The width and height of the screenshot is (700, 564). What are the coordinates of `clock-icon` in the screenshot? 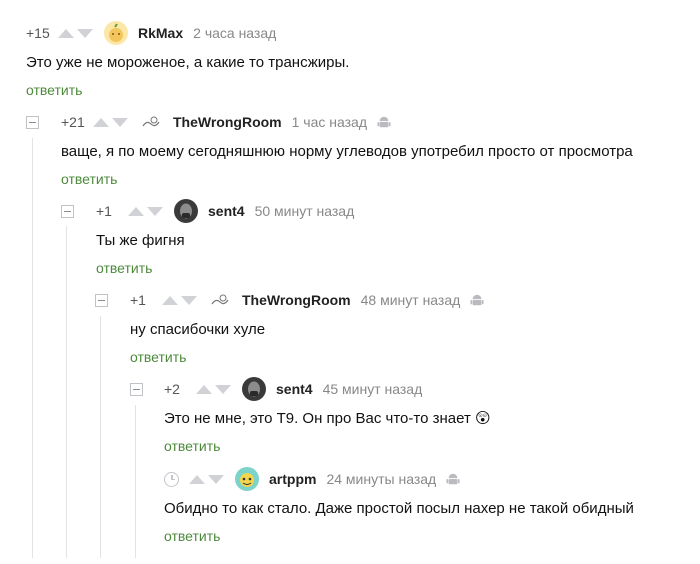 It's located at (171, 479).